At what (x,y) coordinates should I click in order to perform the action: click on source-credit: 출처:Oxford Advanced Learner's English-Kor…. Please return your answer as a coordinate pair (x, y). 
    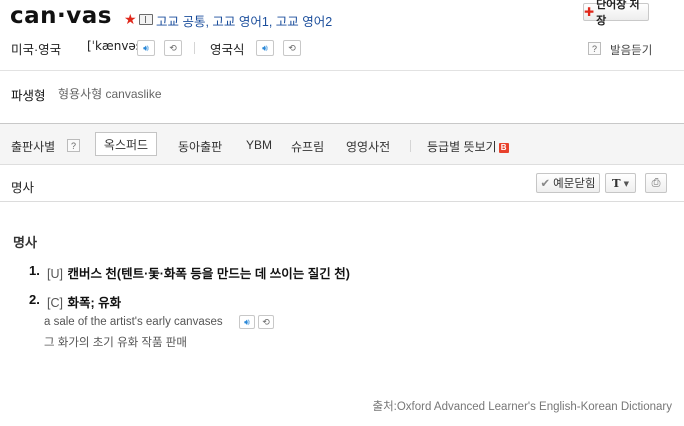
    Looking at the image, I should click on (522, 407).